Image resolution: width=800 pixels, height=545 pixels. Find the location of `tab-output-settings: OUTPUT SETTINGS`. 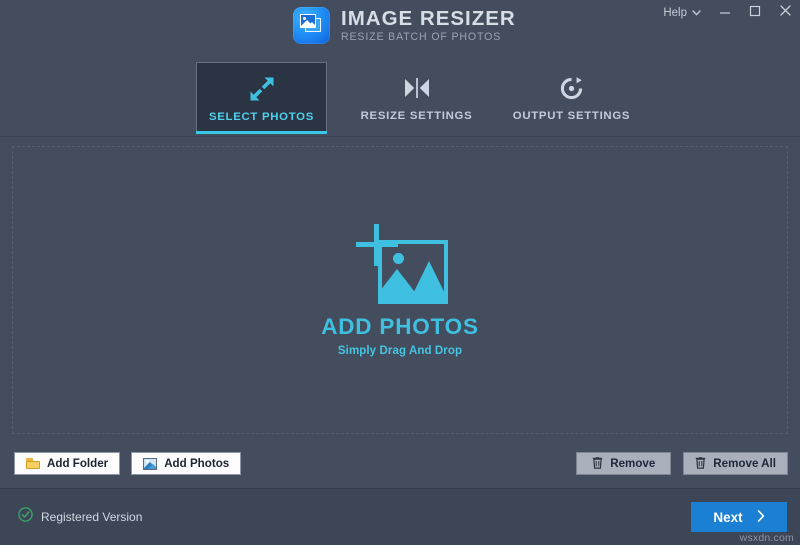

tab-output-settings: OUTPUT SETTINGS is located at coordinates (571, 96).